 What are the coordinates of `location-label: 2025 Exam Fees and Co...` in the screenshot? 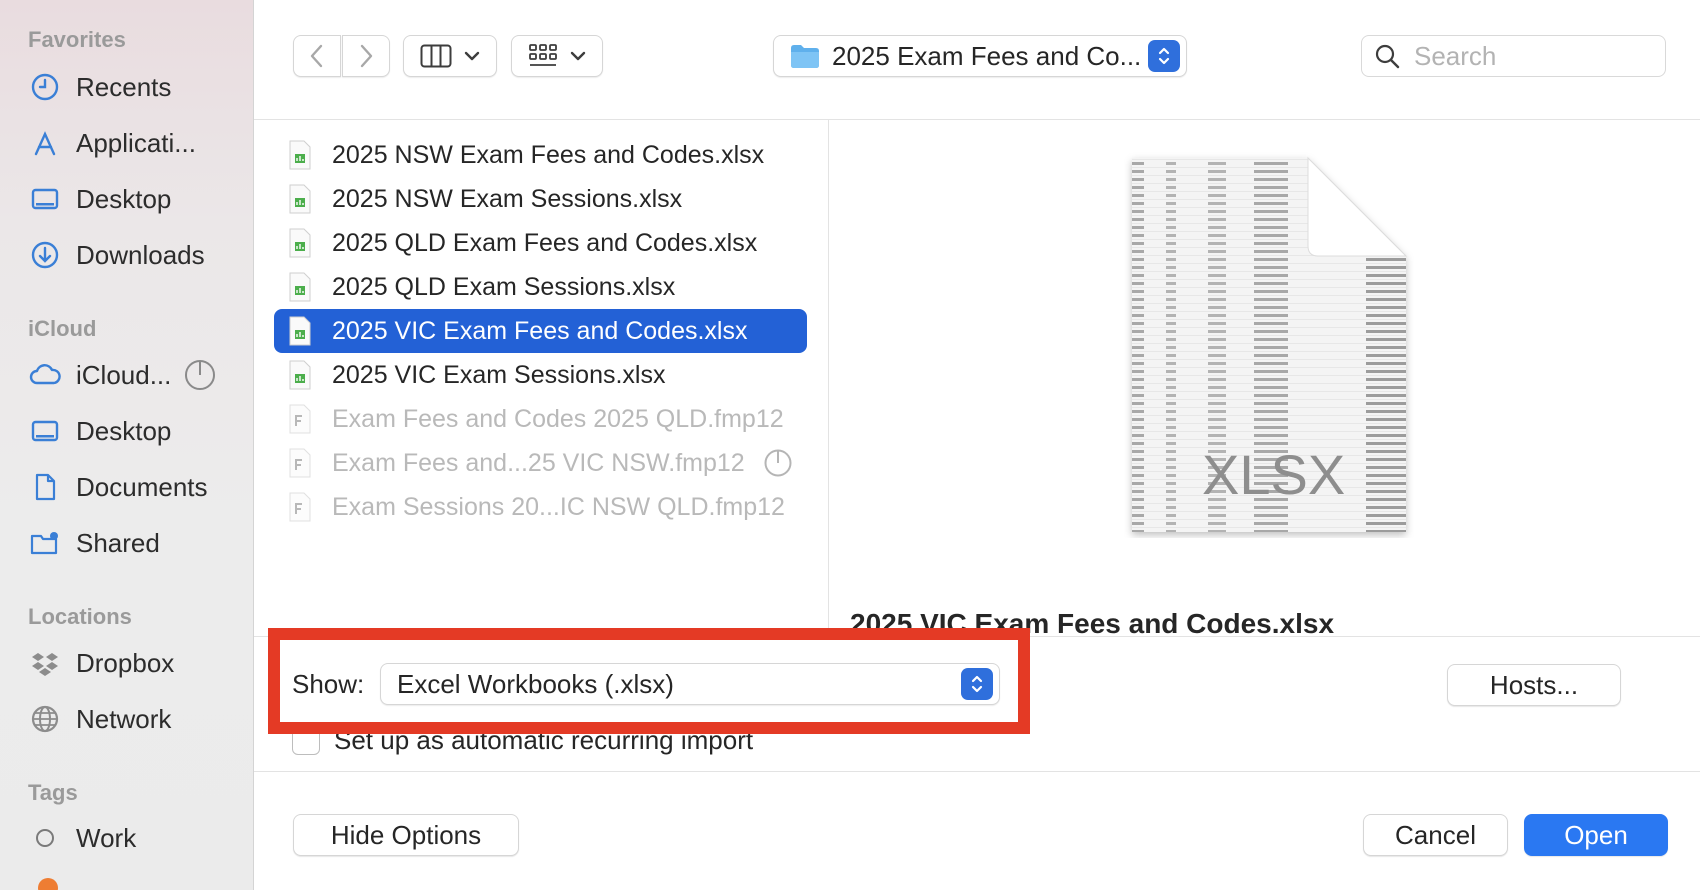 It's located at (987, 55).